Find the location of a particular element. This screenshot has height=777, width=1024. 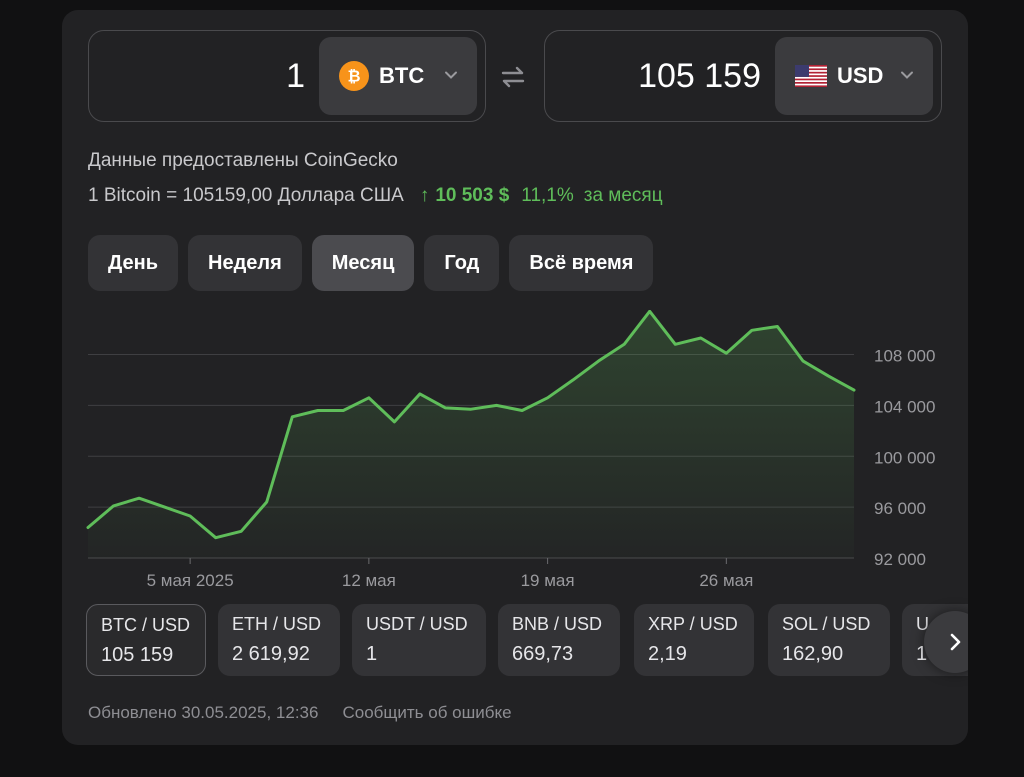

y-tick-label: 108 000 is located at coordinates (904, 356).